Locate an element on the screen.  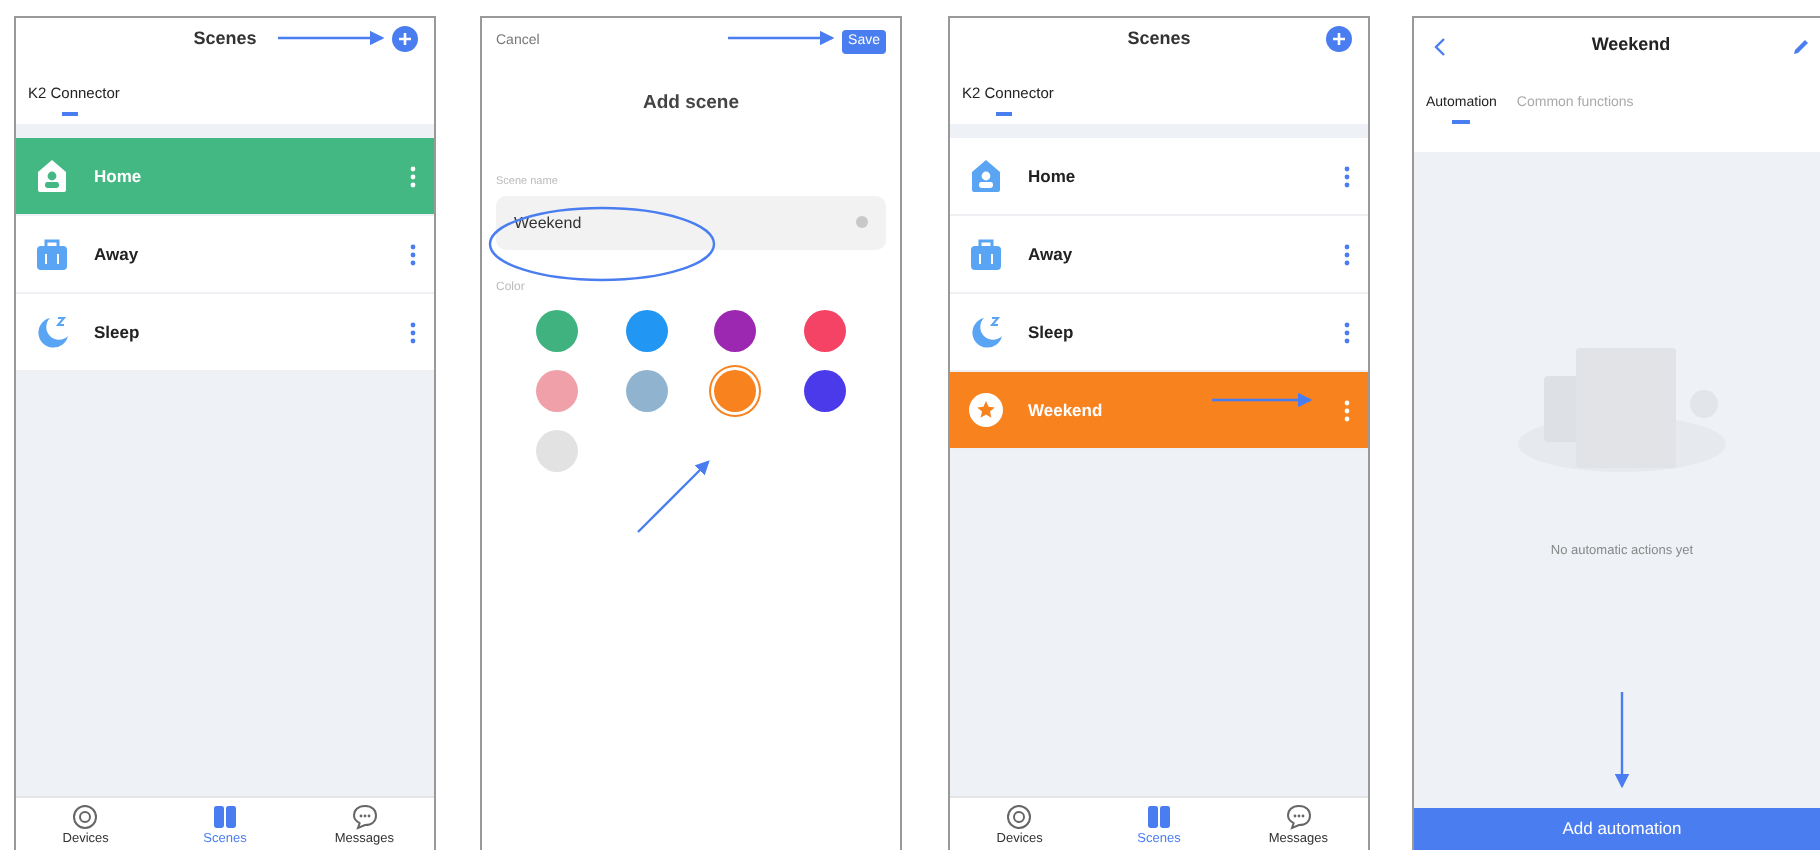
scene-name: Weekend is located at coordinates (1065, 410).